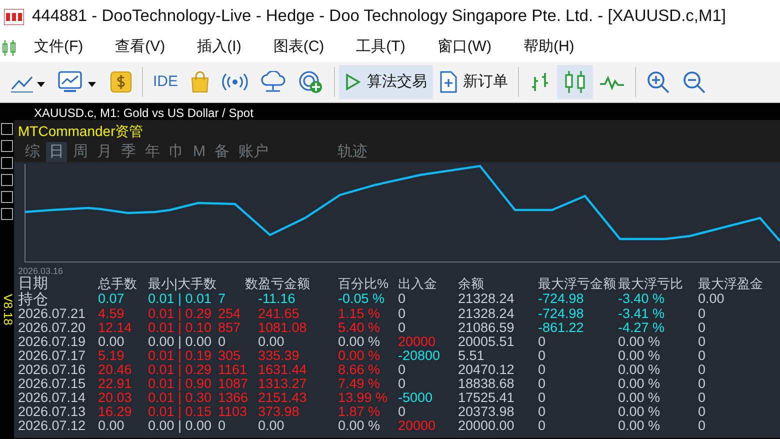 The height and width of the screenshot is (439, 780). What do you see at coordinates (473, 82) in the screenshot?
I see `new-order-button: 新订单` at bounding box center [473, 82].